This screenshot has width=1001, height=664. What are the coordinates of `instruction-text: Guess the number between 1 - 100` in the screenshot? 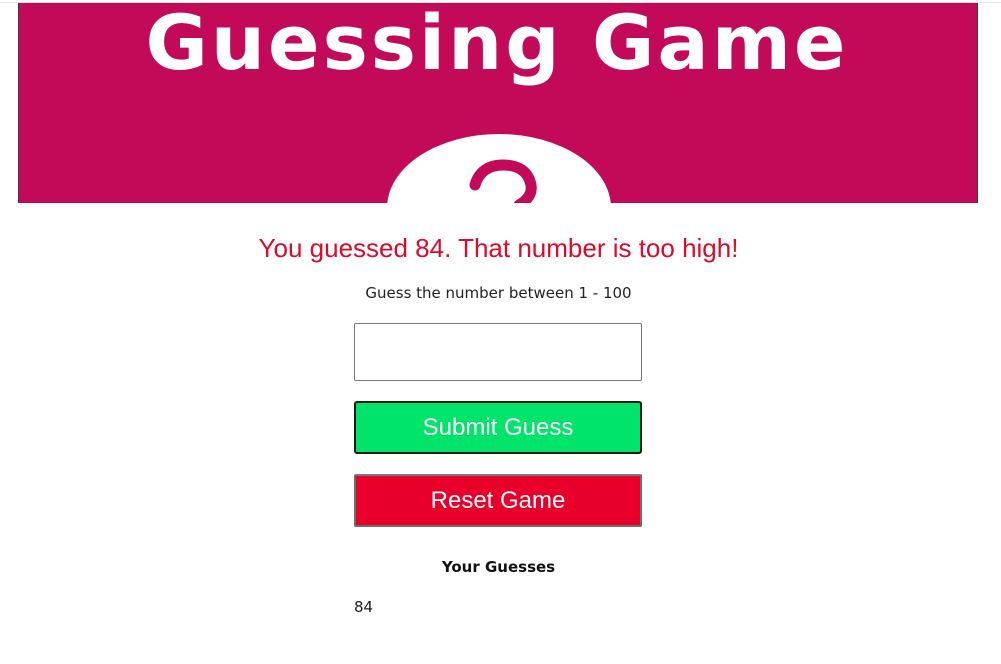 It's located at (498, 293).